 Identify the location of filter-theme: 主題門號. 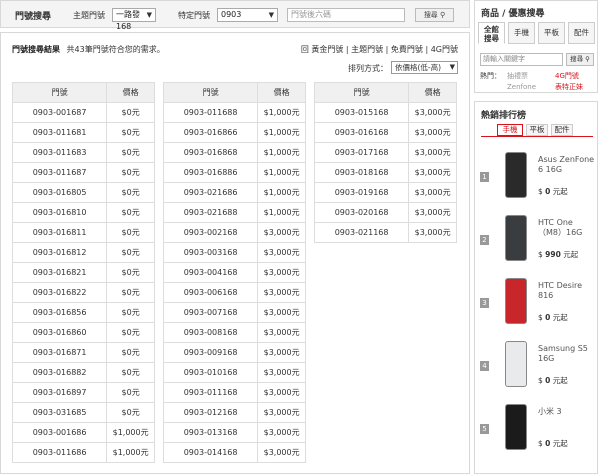
(367, 49).